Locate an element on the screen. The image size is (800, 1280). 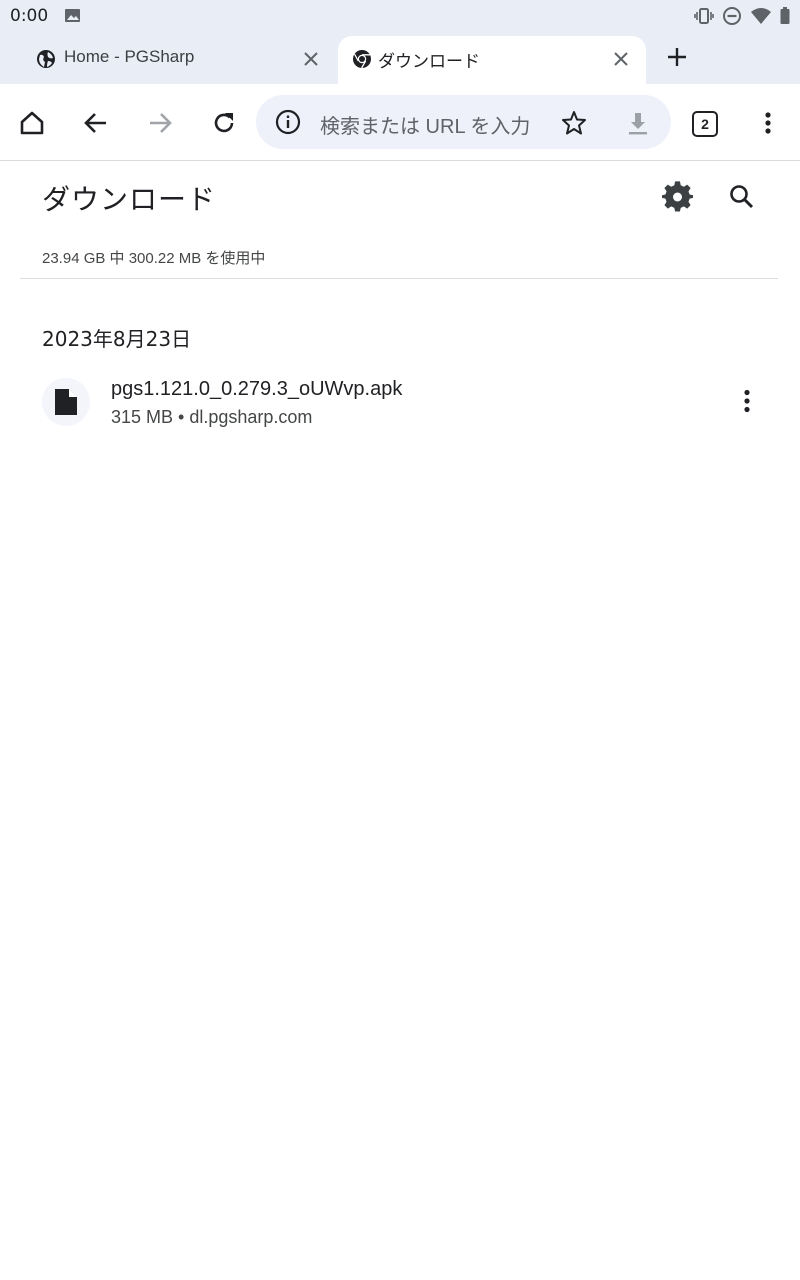
tab-home-pgsharp: Home - PGSharp is located at coordinates (168, 60).